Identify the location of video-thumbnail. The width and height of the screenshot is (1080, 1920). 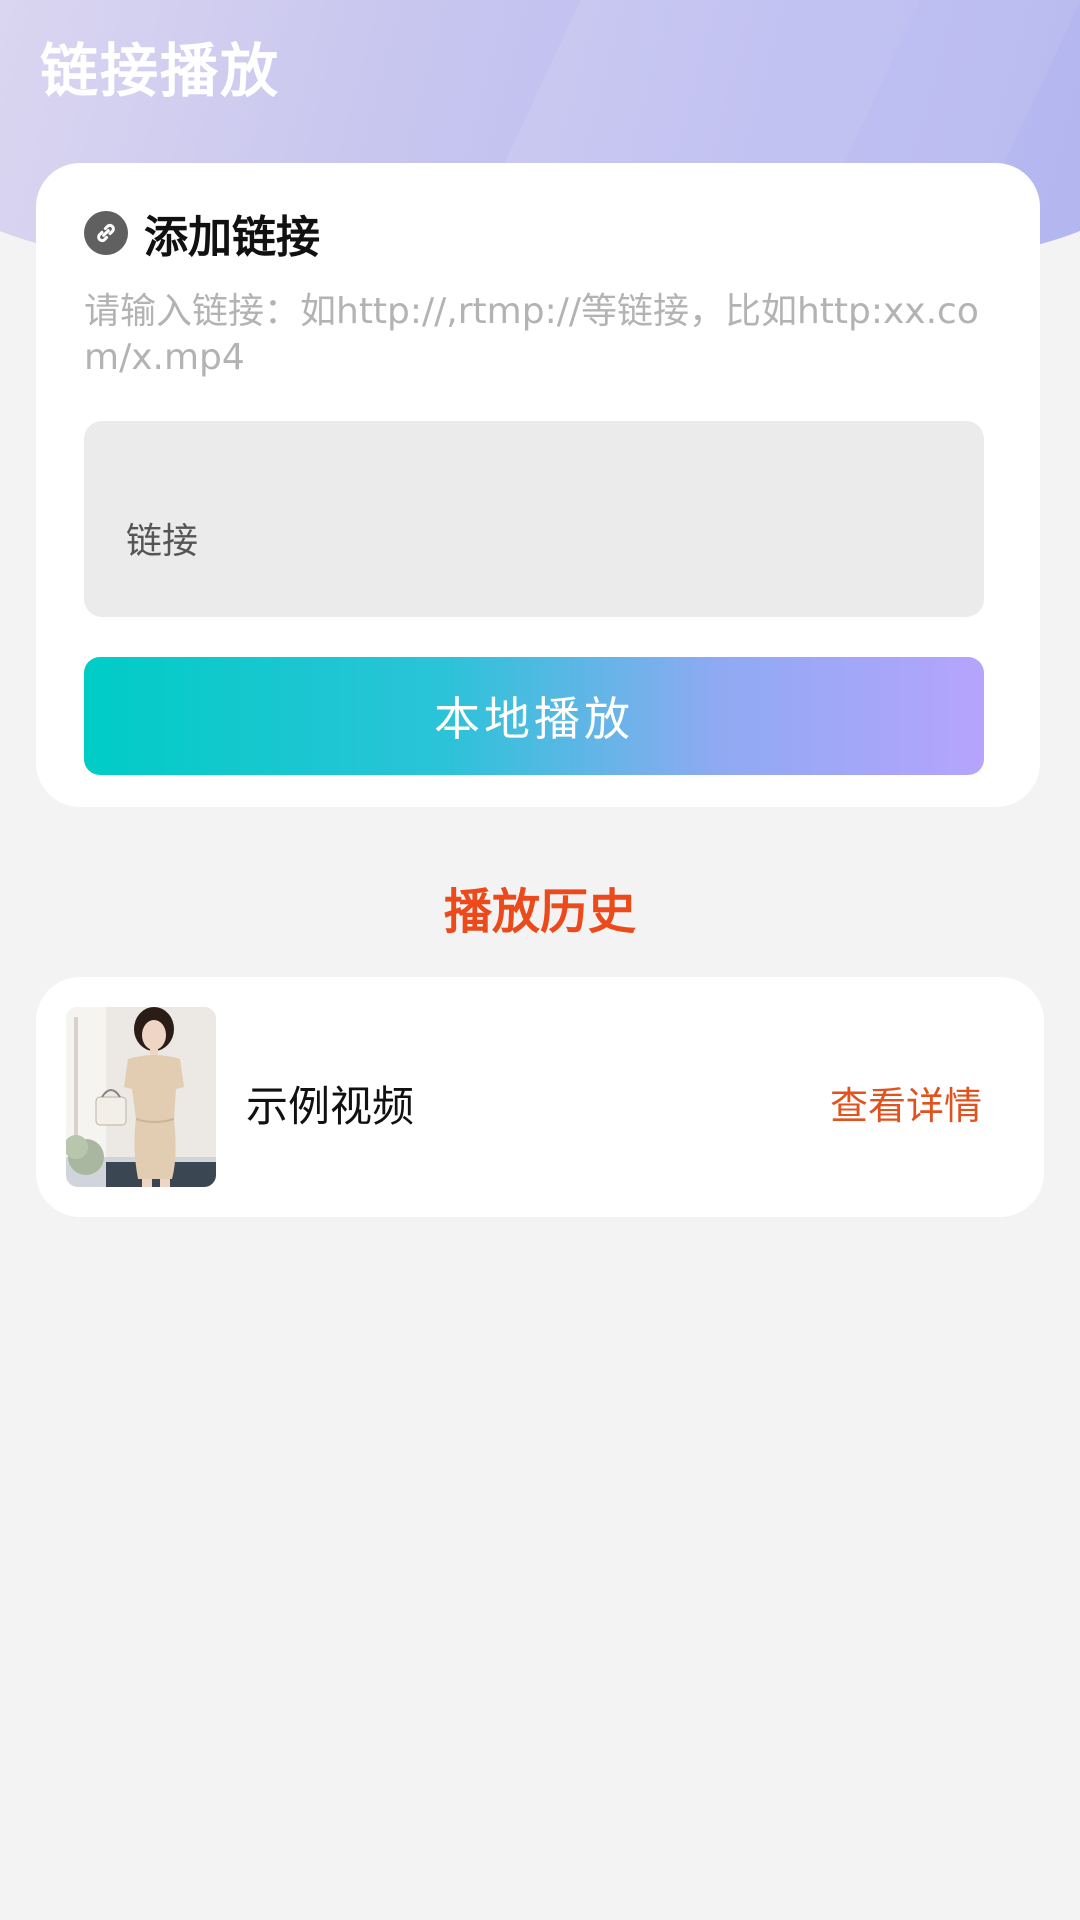
(141, 1097).